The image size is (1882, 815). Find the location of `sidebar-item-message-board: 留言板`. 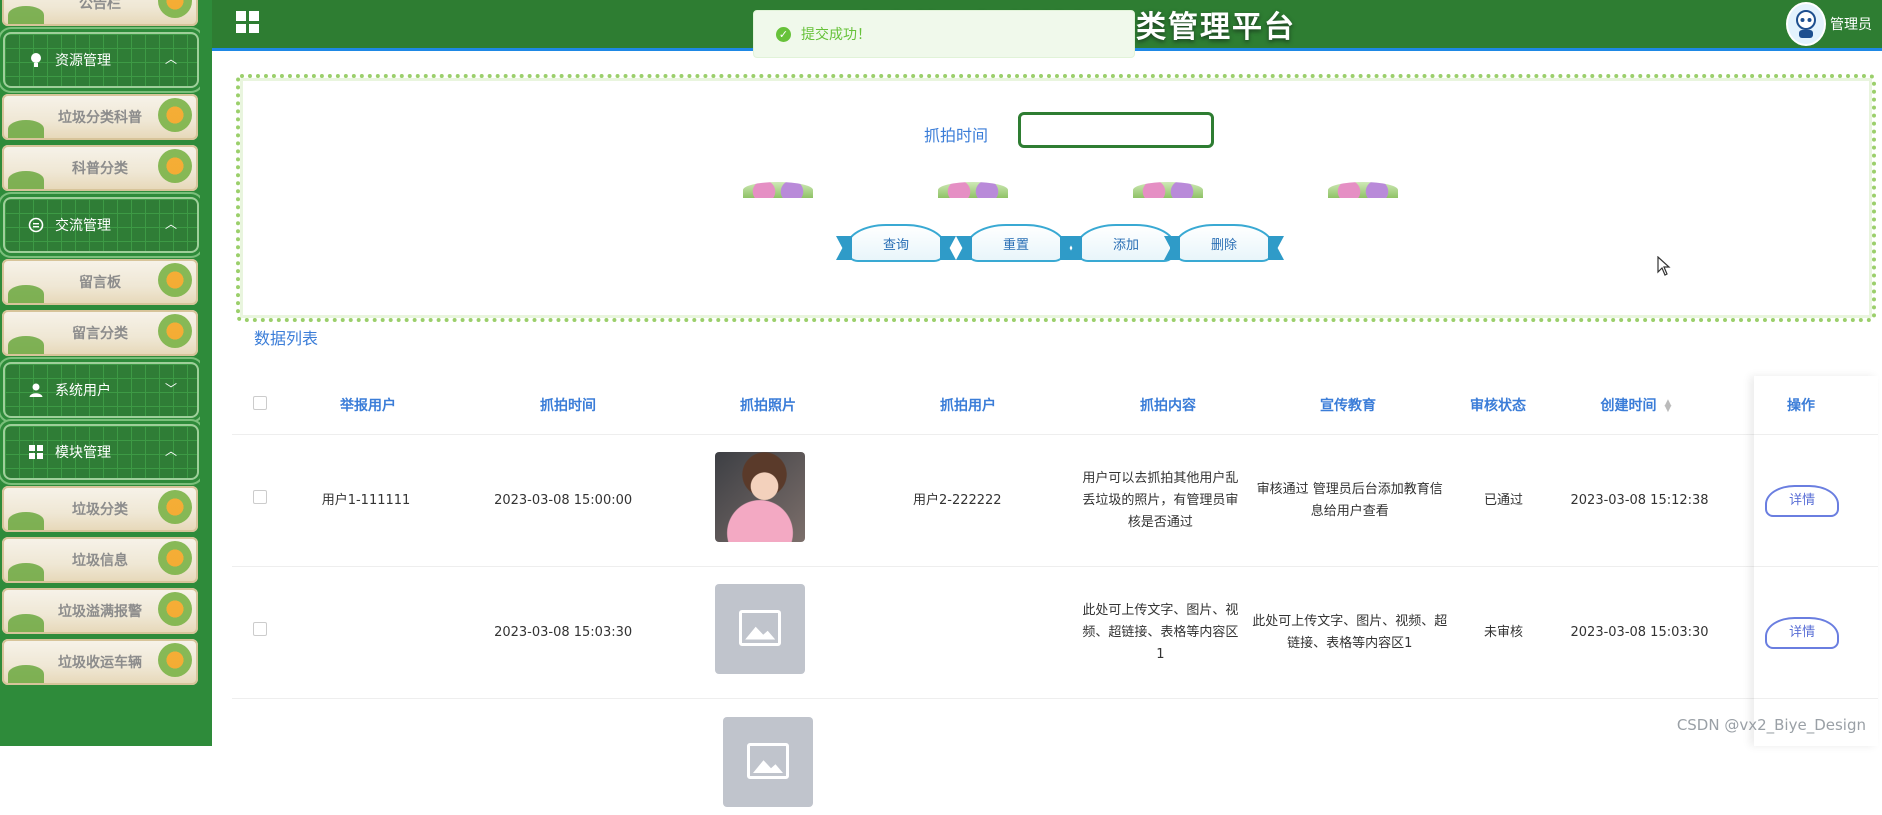

sidebar-item-message-board: 留言板 is located at coordinates (100, 282).